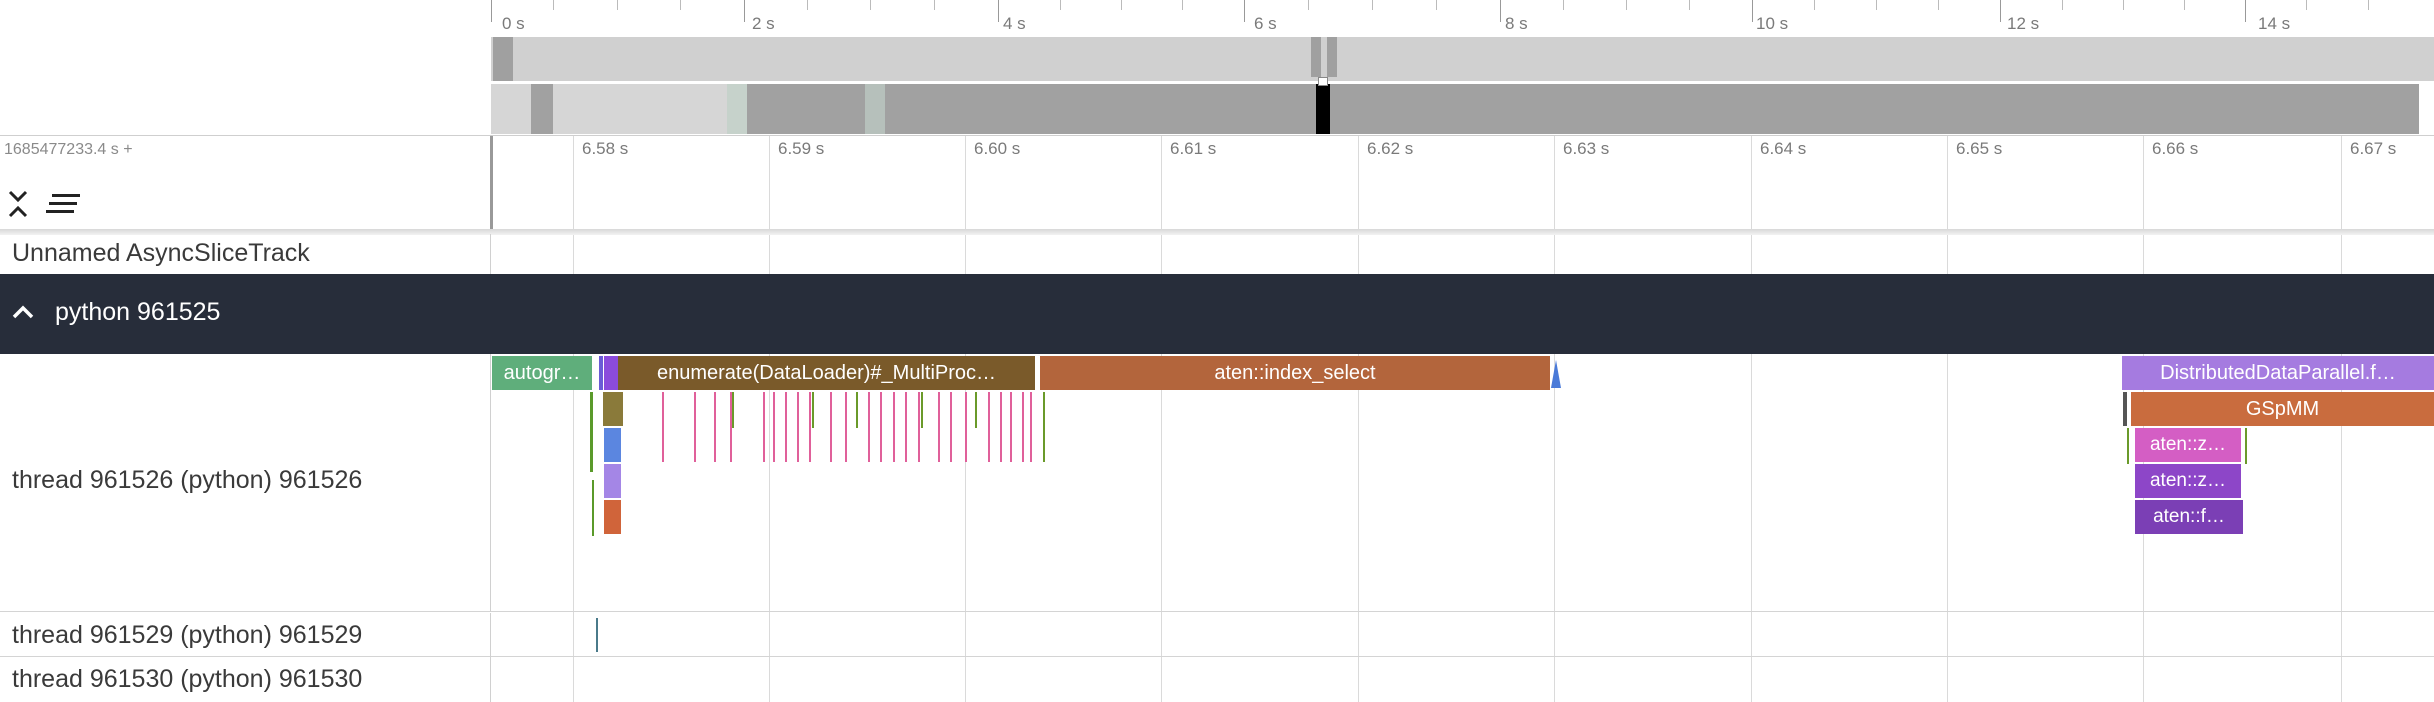 The height and width of the screenshot is (702, 2434). Describe the element at coordinates (997, 148) in the screenshot. I see `timeline-tick-label: 6.60 s` at that location.